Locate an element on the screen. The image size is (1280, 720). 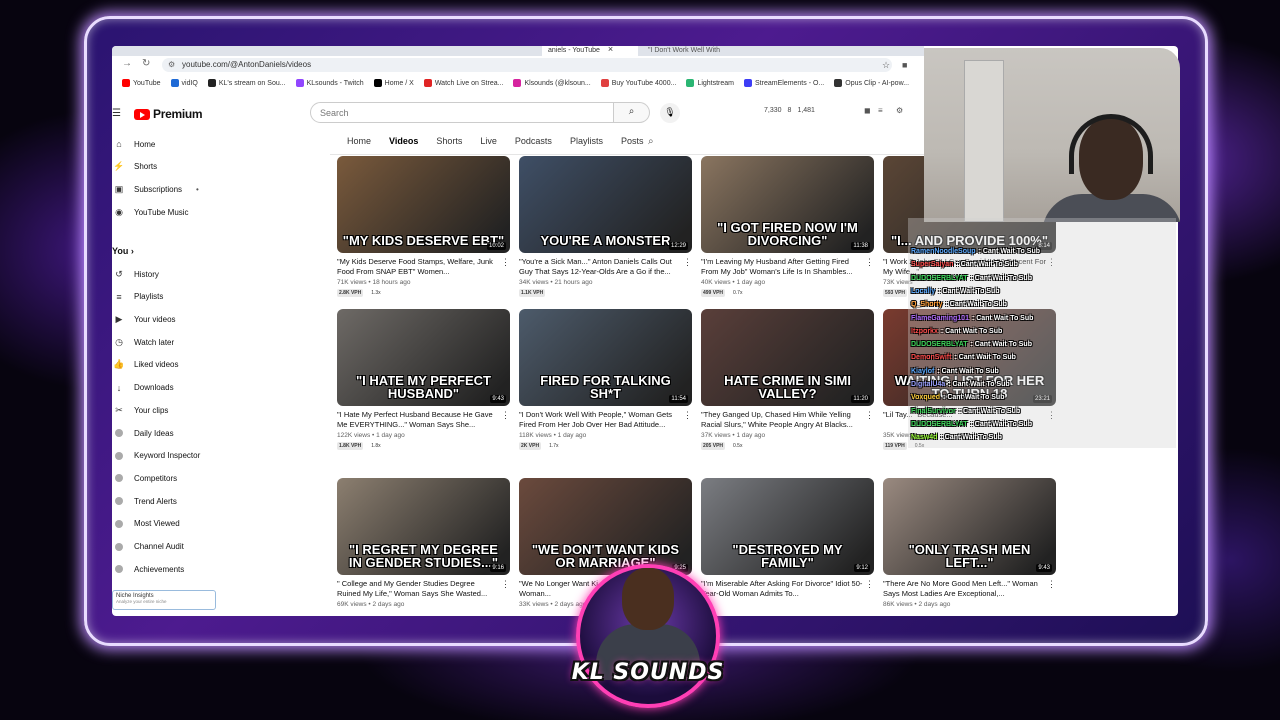
tab-live: Live is located at coordinates (488, 143).